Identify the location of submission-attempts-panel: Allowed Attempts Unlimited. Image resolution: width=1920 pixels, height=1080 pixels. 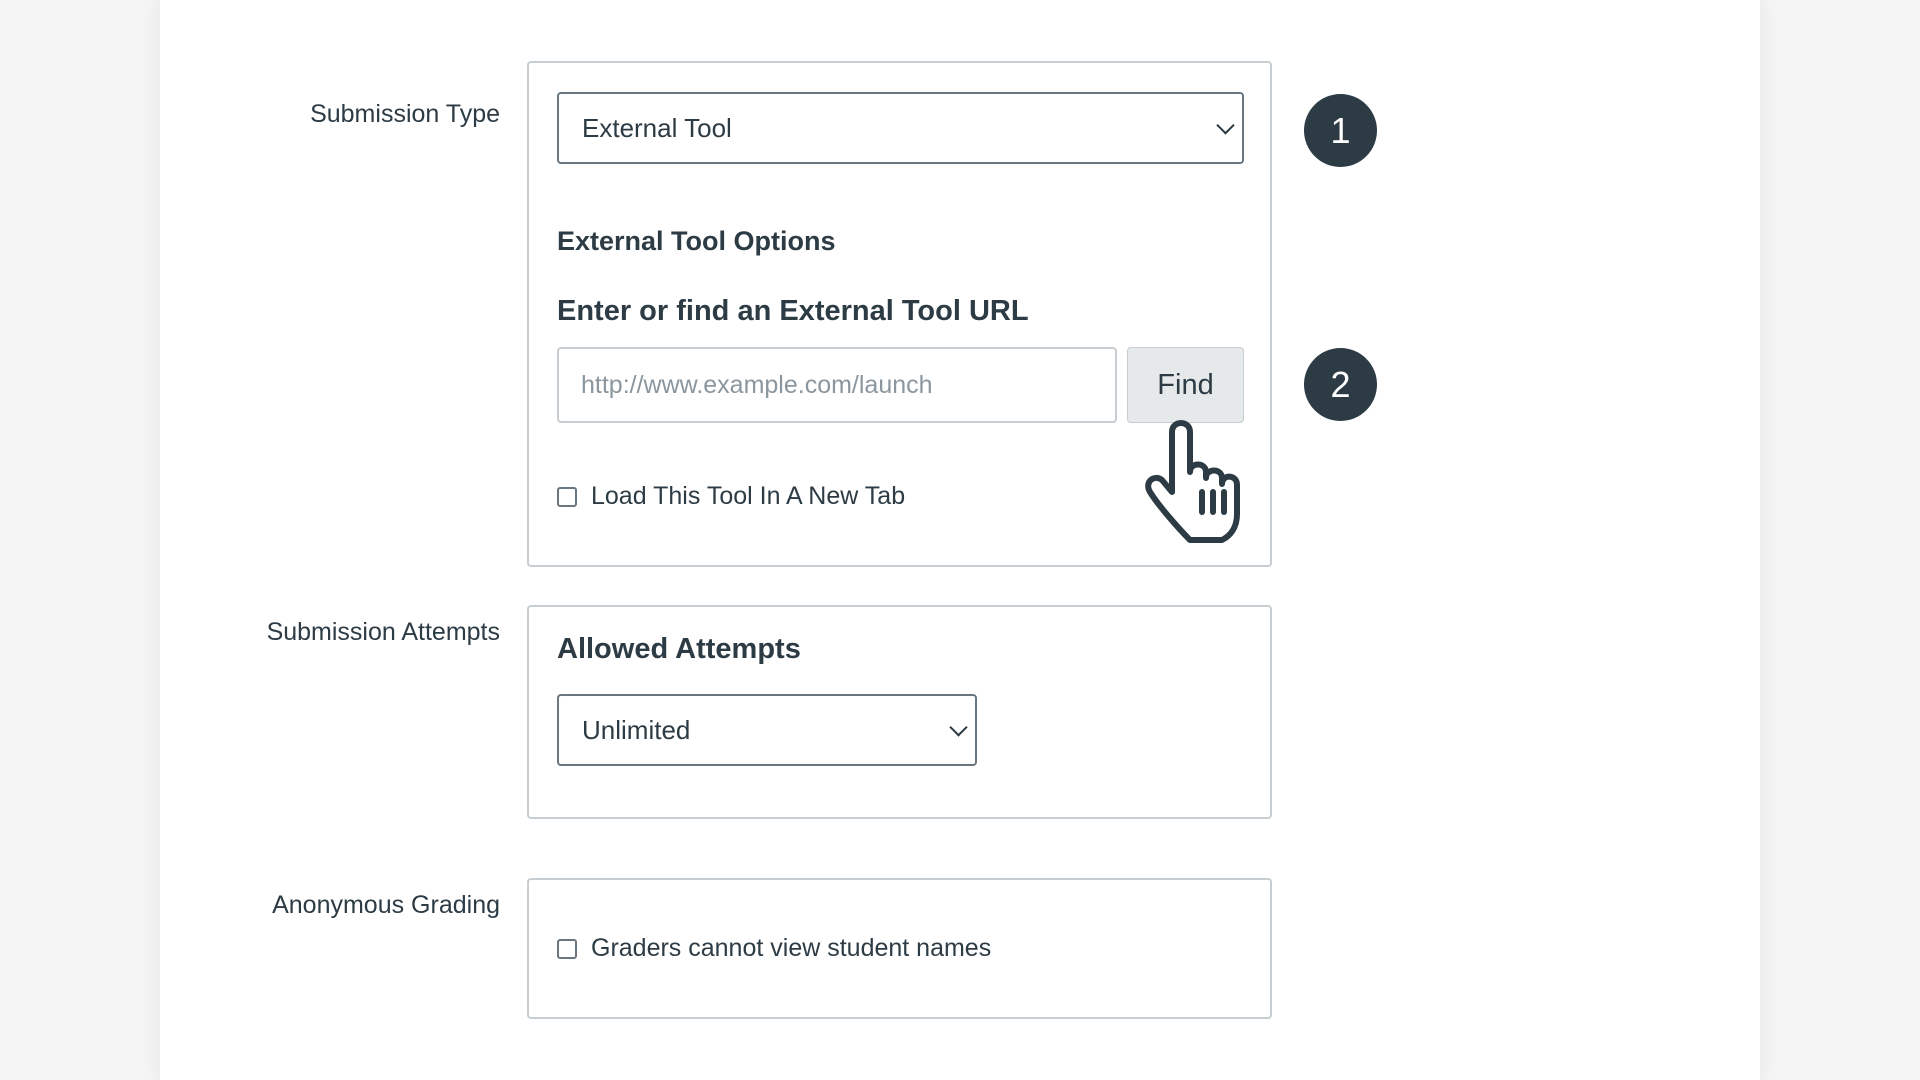
(899, 712).